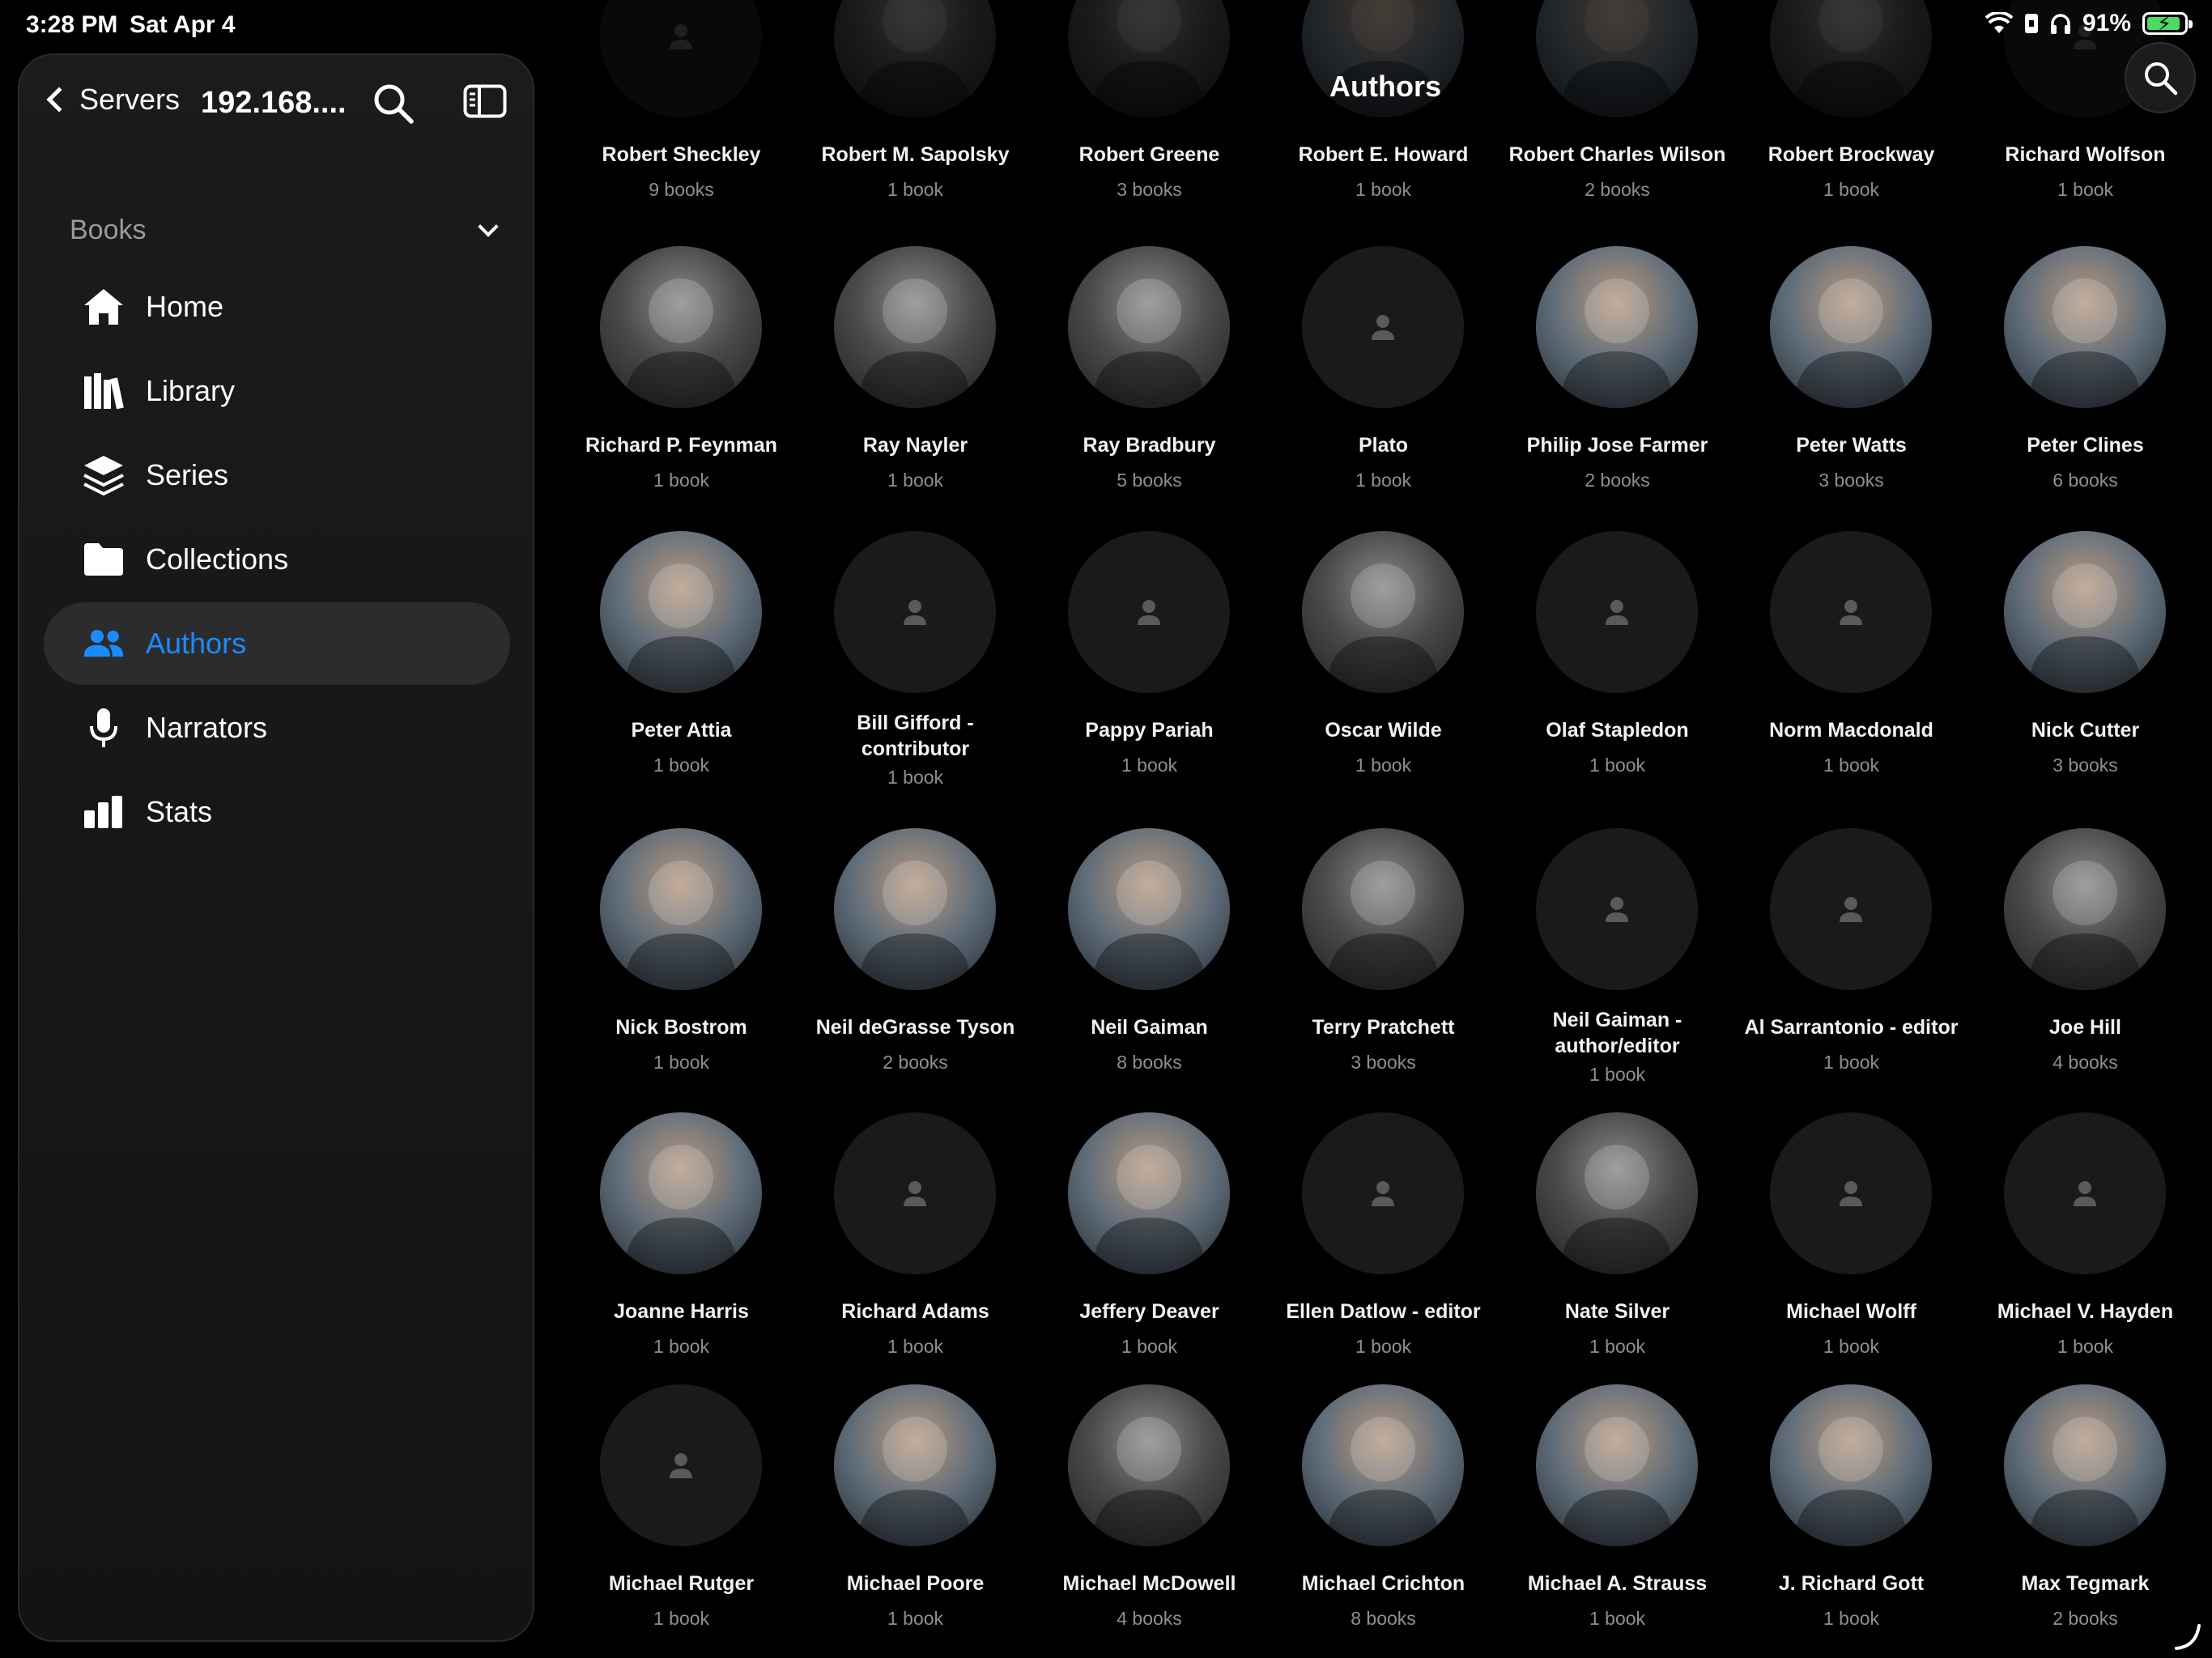 Image resolution: width=2212 pixels, height=1658 pixels. Describe the element at coordinates (277, 391) in the screenshot. I see `sidebar-item-library: Library` at that location.